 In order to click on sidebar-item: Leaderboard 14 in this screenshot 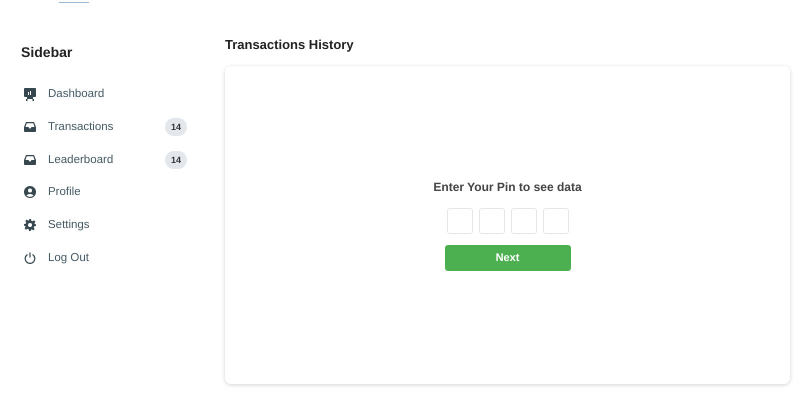, I will do `click(105, 160)`.